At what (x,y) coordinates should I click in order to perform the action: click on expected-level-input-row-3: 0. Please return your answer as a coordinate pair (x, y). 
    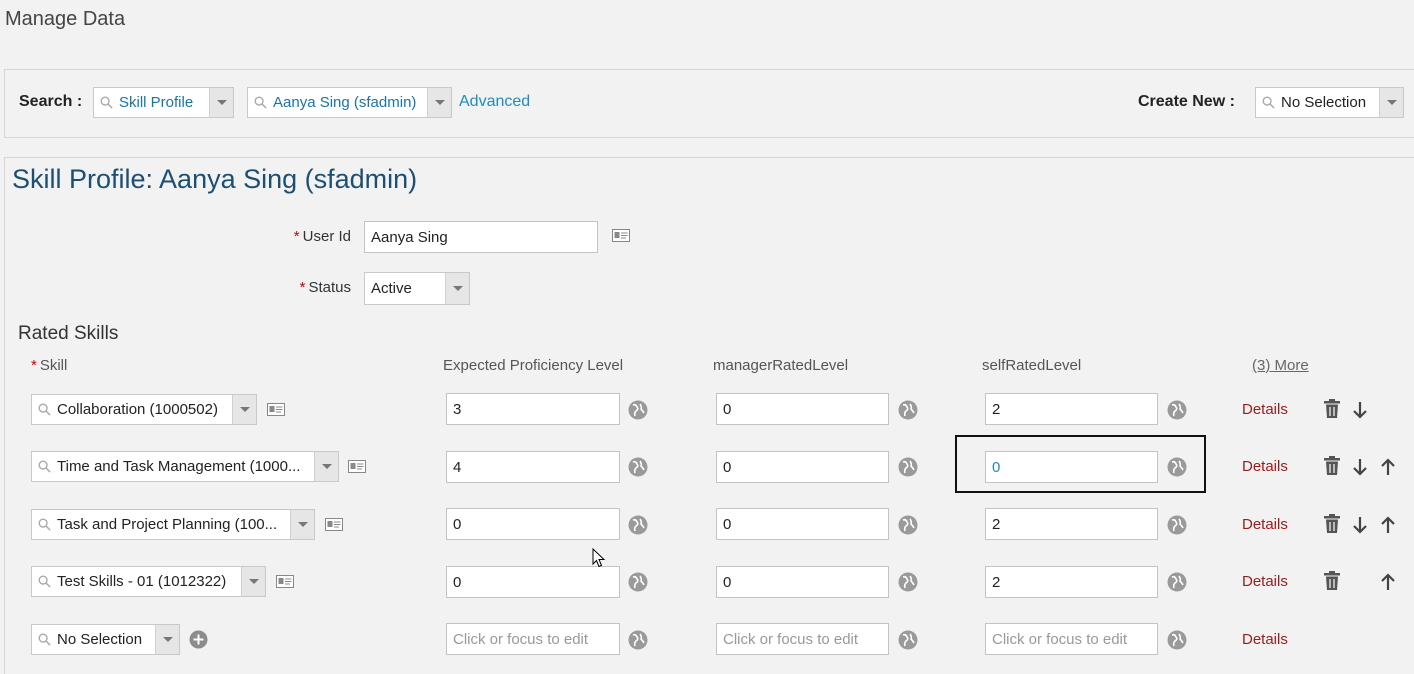
    Looking at the image, I should click on (533, 524).